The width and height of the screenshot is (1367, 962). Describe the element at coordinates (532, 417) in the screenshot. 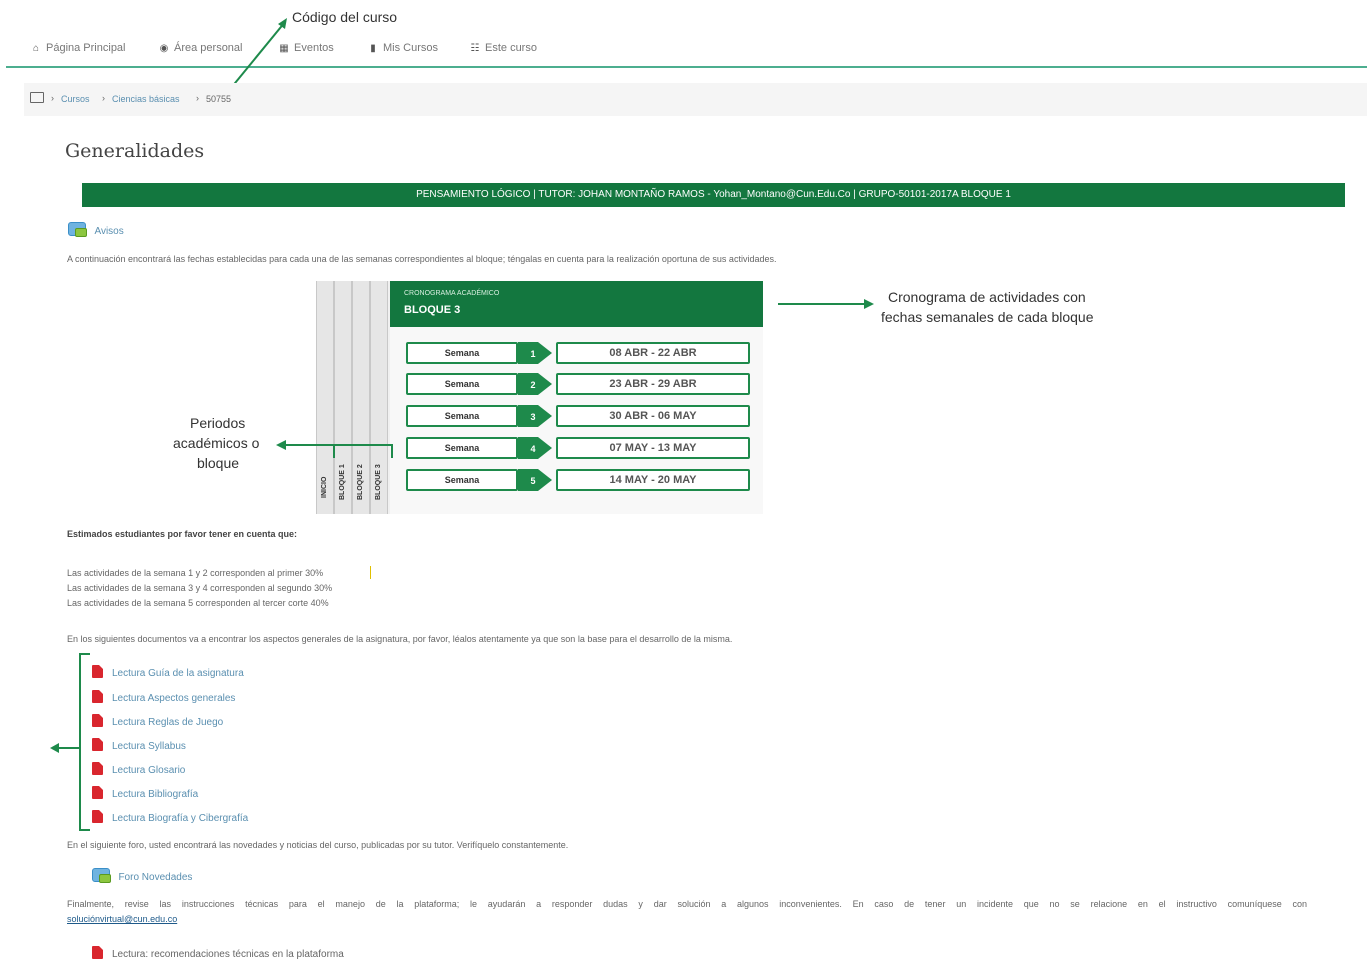

I see `week-number: 3` at that location.